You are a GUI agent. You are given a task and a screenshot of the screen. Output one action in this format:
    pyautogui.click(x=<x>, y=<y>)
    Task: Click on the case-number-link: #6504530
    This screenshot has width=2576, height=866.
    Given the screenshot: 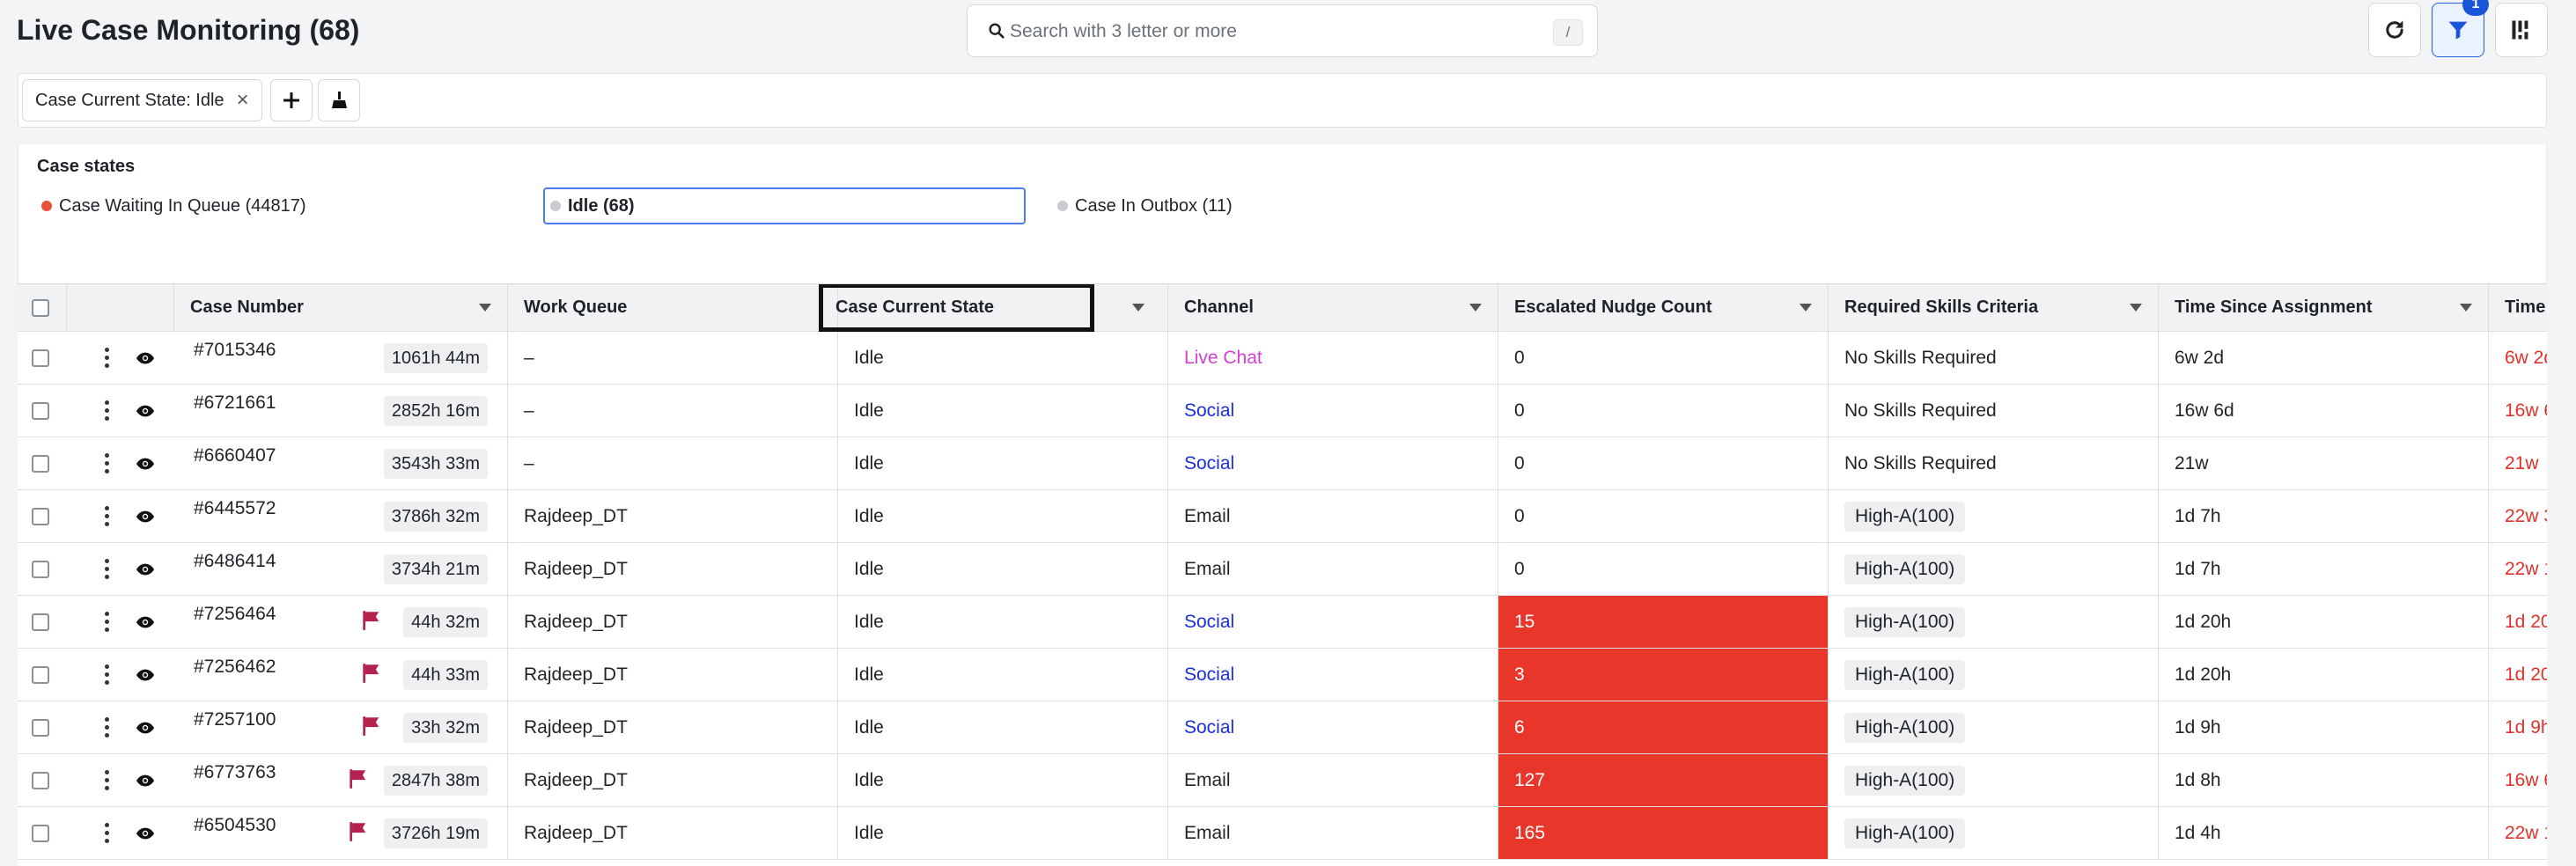 What is the action you would take?
    pyautogui.click(x=235, y=825)
    